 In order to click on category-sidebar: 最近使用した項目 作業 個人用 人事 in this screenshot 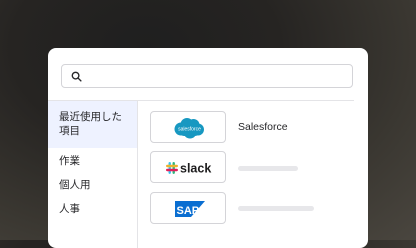, I will do `click(93, 174)`.